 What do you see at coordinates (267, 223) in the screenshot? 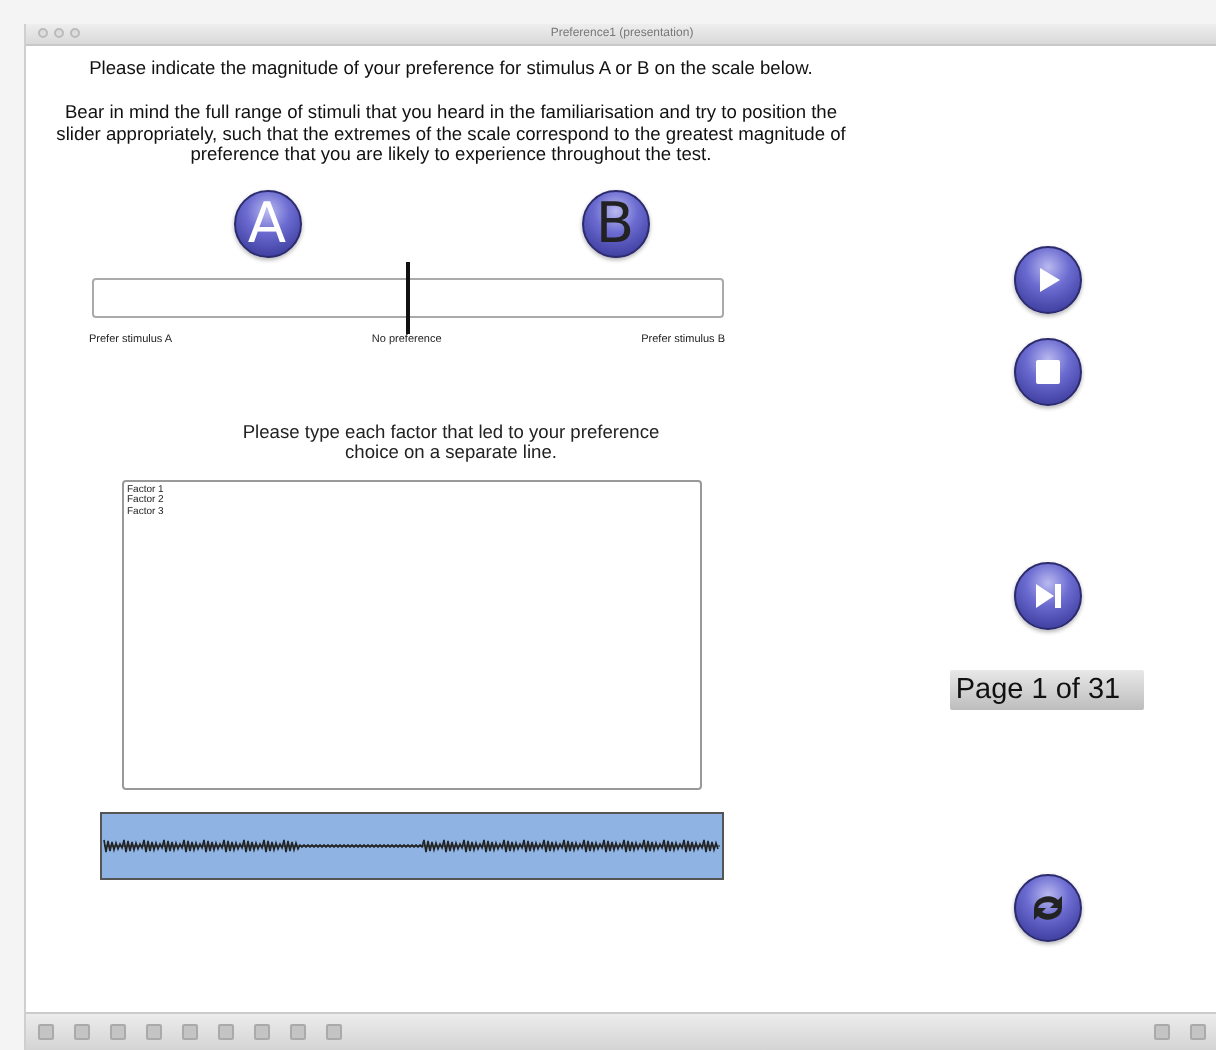
I see `stimulus-button: A` at bounding box center [267, 223].